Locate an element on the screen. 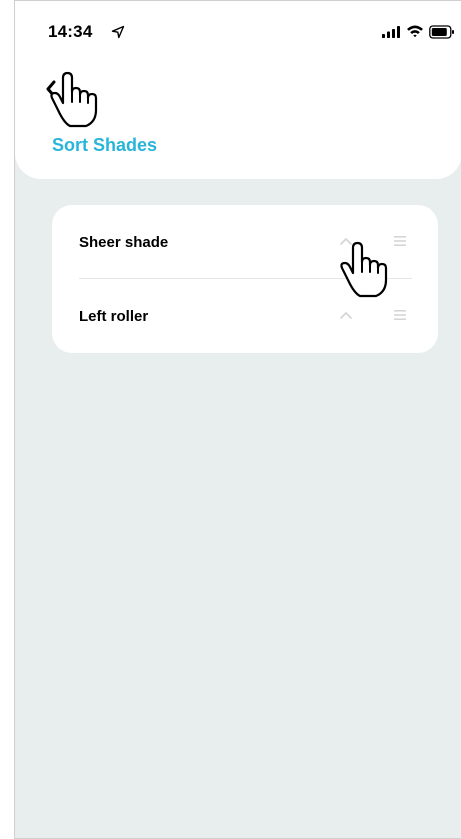 The image size is (461, 839). list-item: Sheer shade is located at coordinates (245, 242).